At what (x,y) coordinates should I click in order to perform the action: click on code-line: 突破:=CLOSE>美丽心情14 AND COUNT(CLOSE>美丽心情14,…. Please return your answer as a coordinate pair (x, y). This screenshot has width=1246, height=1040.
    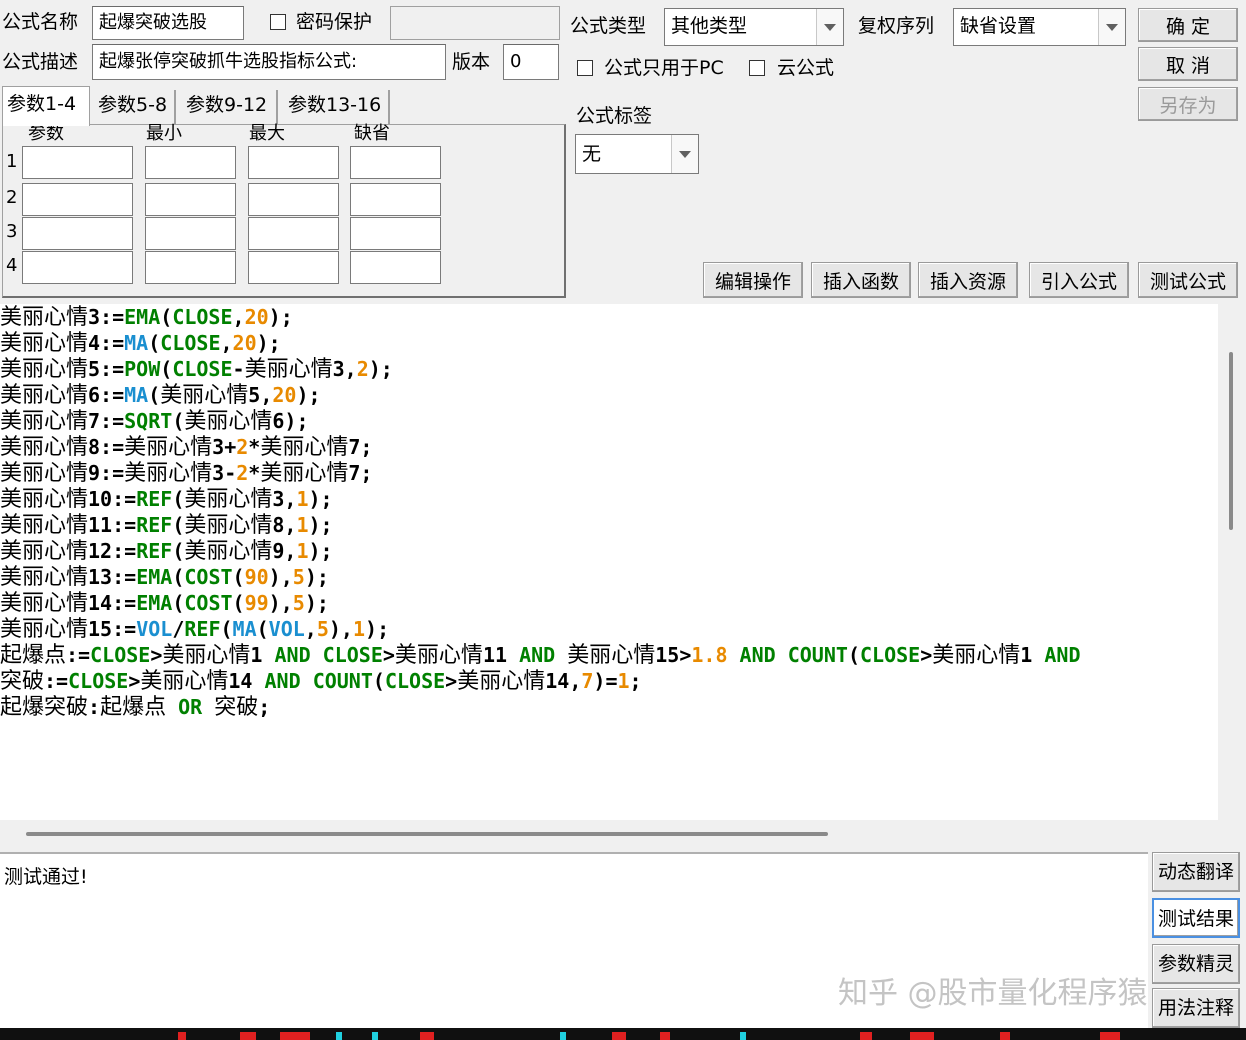
    Looking at the image, I should click on (609, 681).